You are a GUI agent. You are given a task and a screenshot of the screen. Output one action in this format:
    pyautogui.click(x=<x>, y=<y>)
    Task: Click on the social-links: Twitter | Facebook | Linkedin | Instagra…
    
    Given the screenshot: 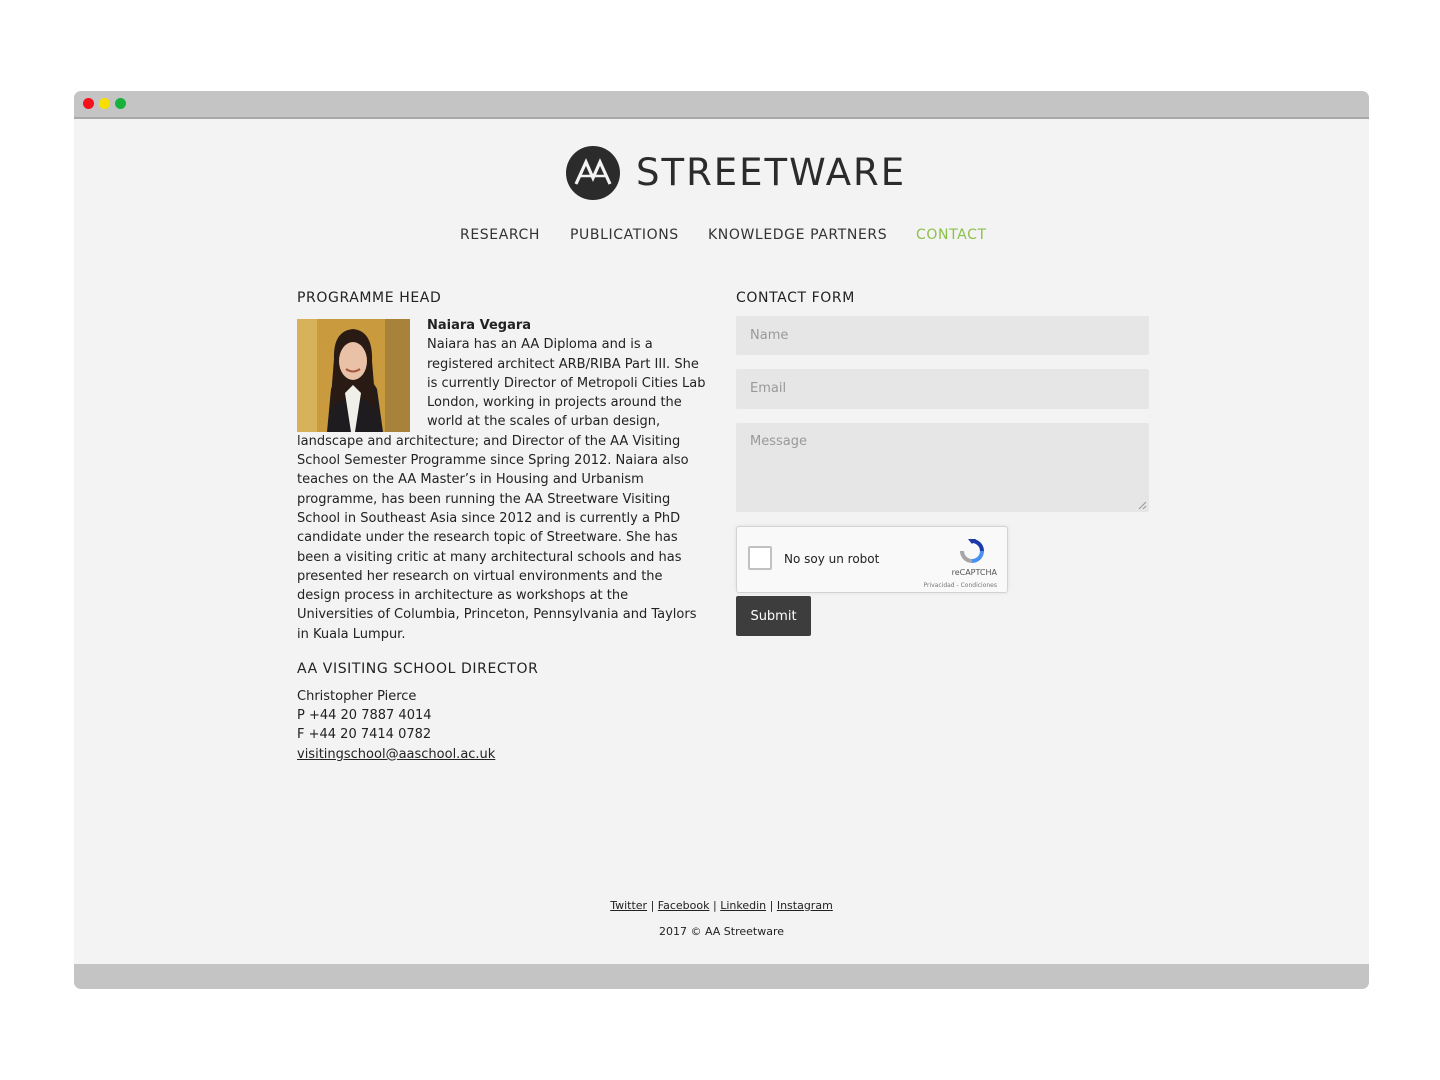 What is the action you would take?
    pyautogui.click(x=721, y=905)
    